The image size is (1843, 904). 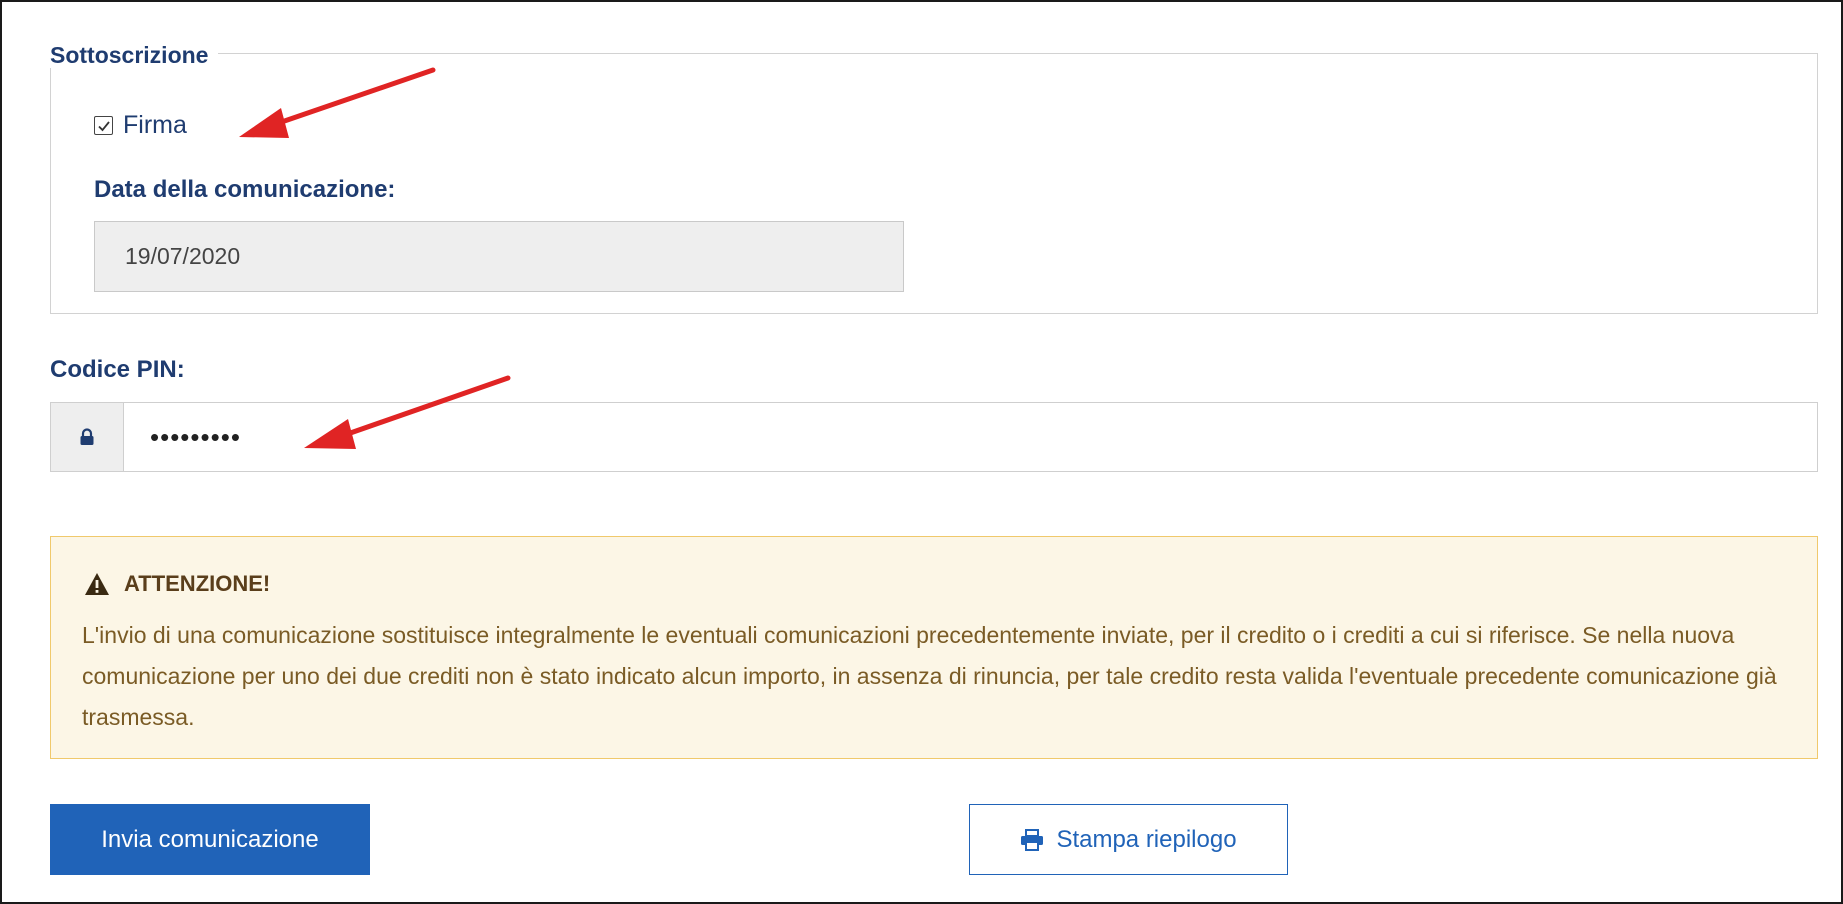 I want to click on print-summary-label: Stampa riepilogo, so click(x=1146, y=840).